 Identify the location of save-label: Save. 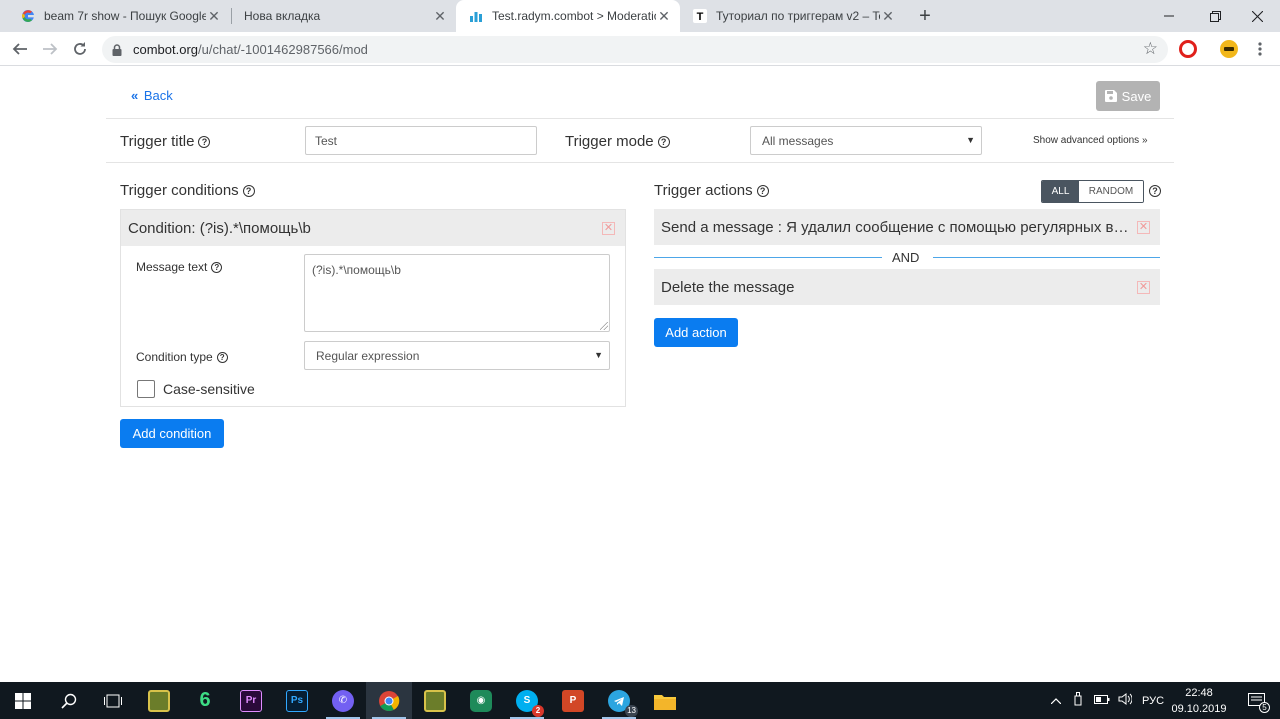
(1136, 96).